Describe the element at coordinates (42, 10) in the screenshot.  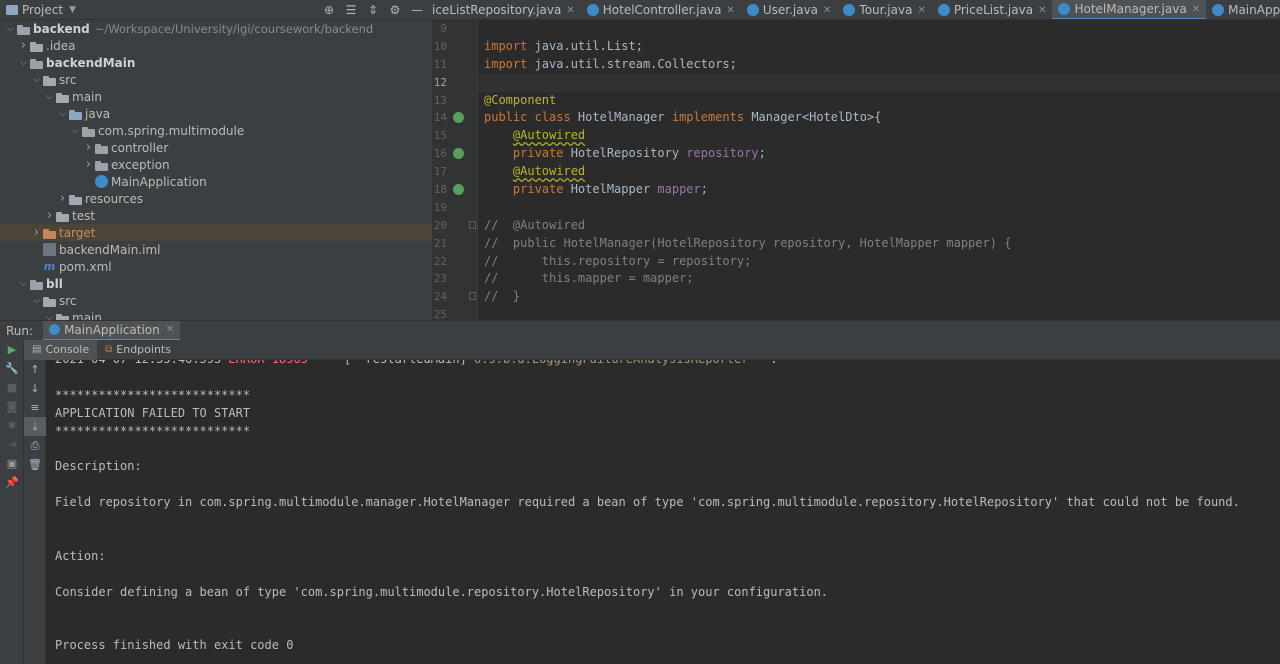
I see `project-title: Project` at that location.